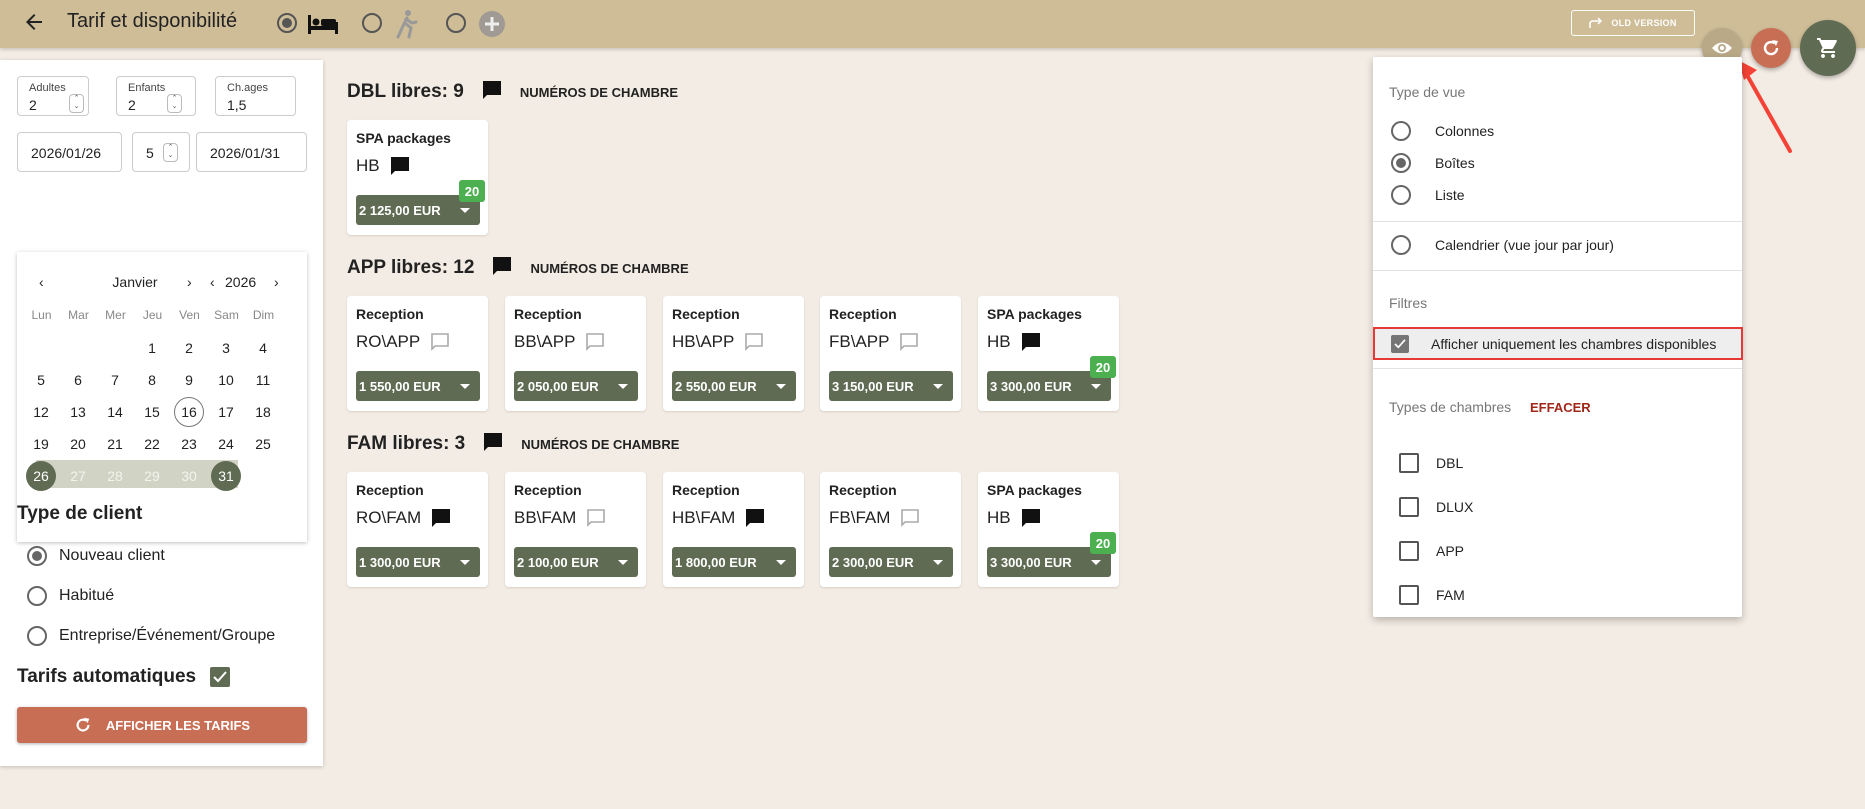 Image resolution: width=1865 pixels, height=809 pixels. What do you see at coordinates (115, 476) in the screenshot?
I see `calendar-day: 28` at bounding box center [115, 476].